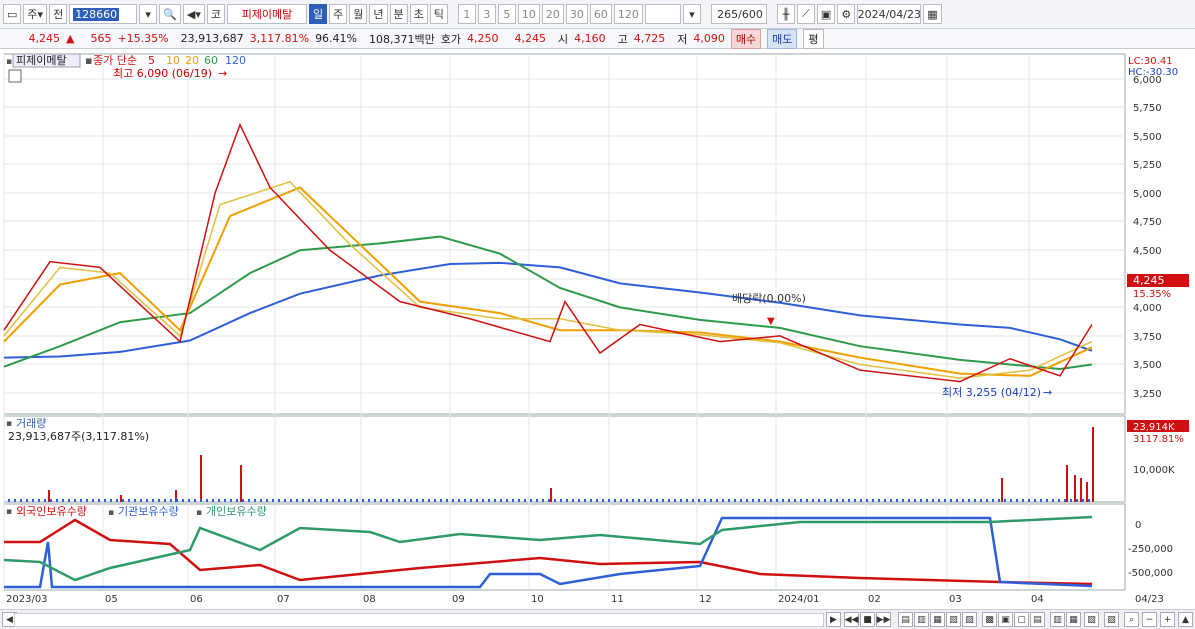  What do you see at coordinates (1149, 599) in the screenshot?
I see `x-axis-right-label: 04/23` at bounding box center [1149, 599].